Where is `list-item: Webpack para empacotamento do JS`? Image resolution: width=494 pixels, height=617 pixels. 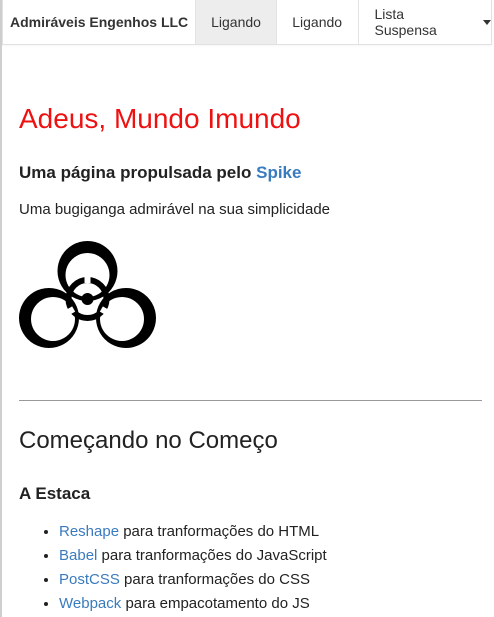
list-item: Webpack para empacotamento do JS is located at coordinates (193, 604).